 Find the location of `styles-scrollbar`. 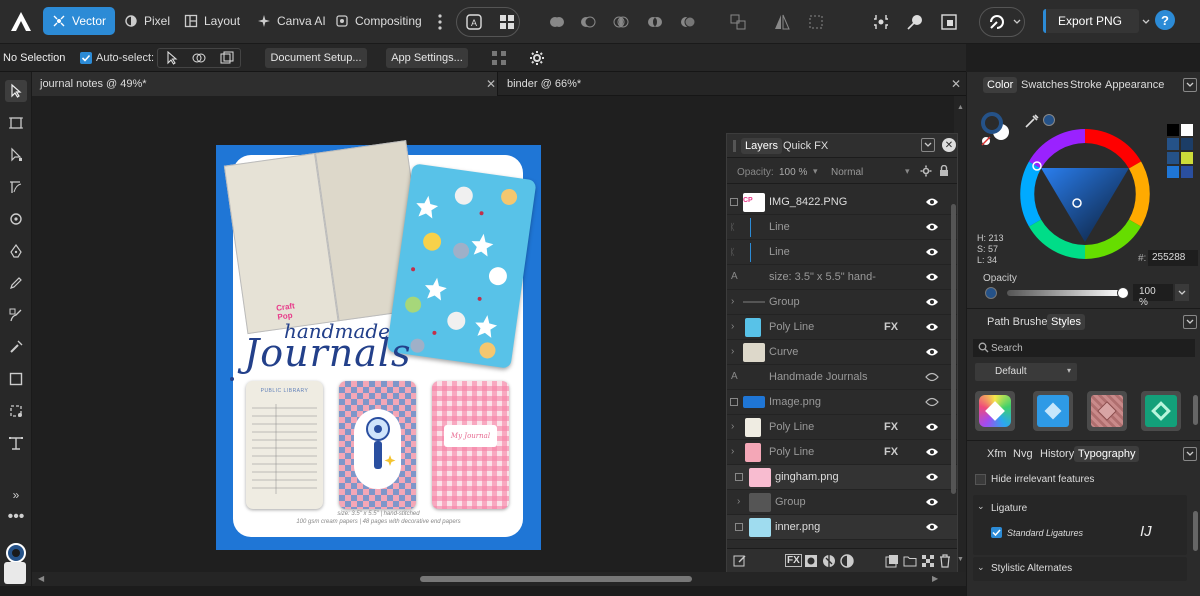

styles-scrollbar is located at coordinates (1195, 410).